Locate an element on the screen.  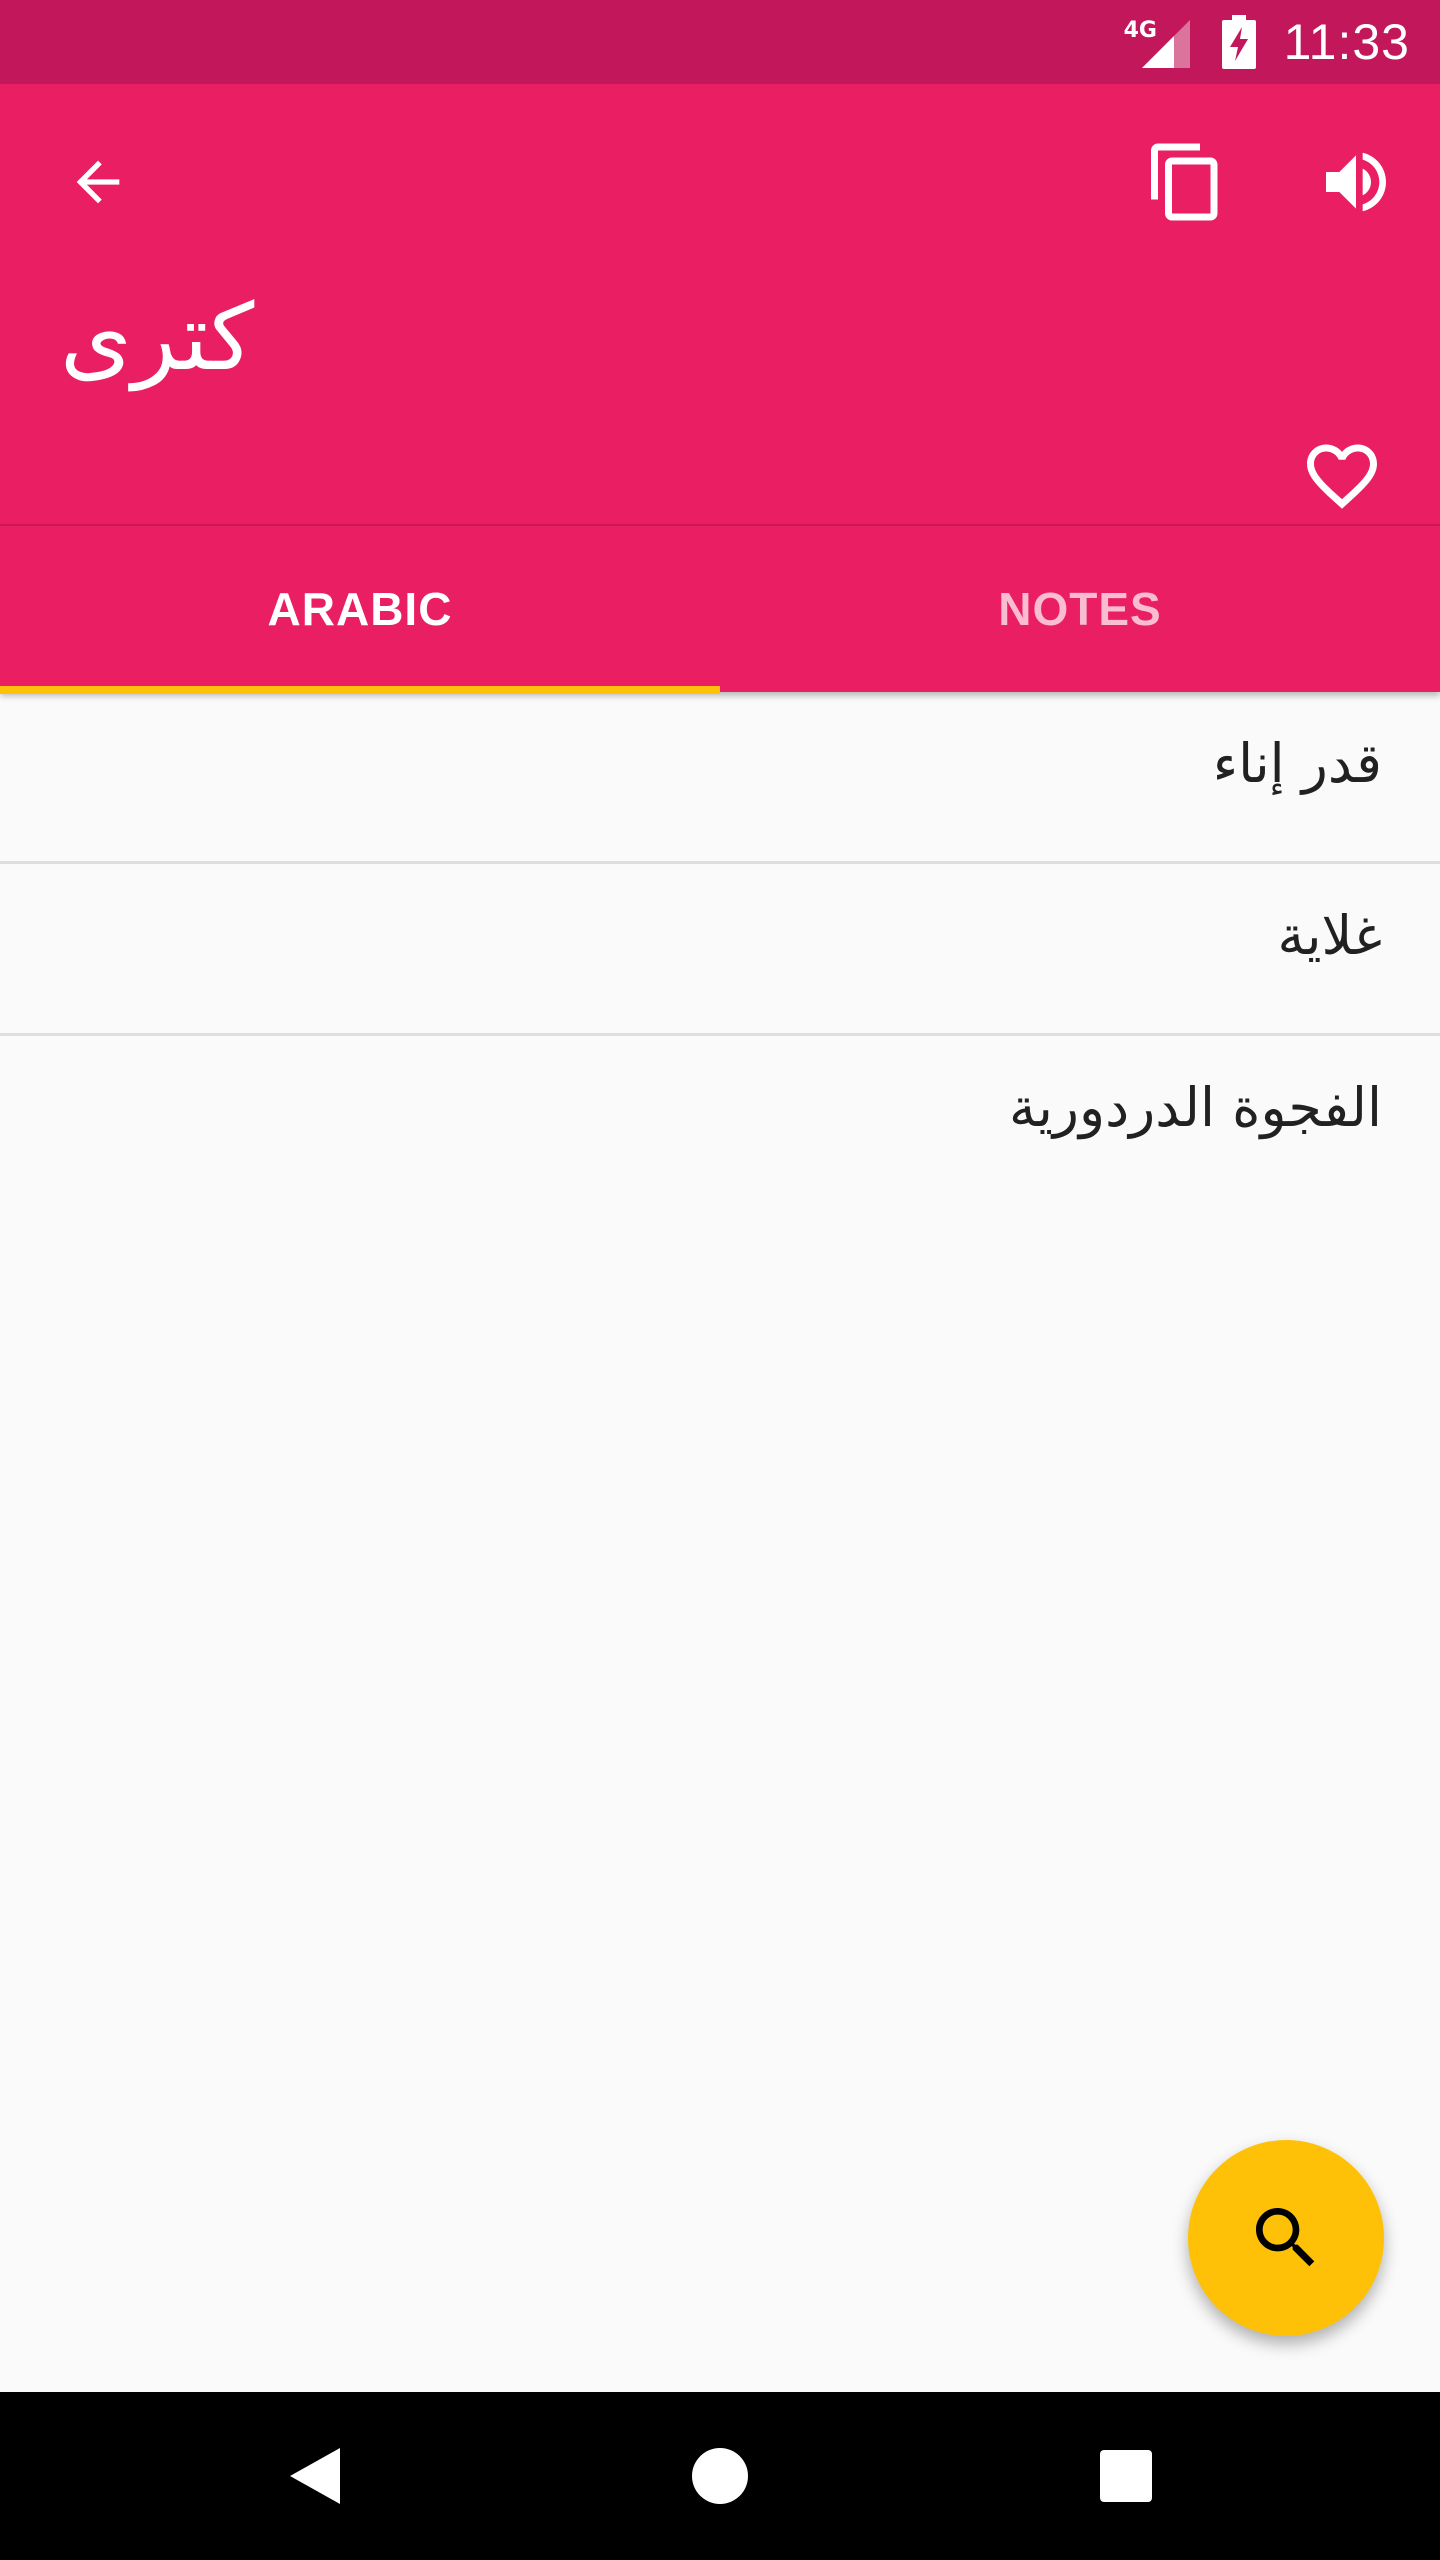
tab-arabic: ARABIC is located at coordinates (360, 609).